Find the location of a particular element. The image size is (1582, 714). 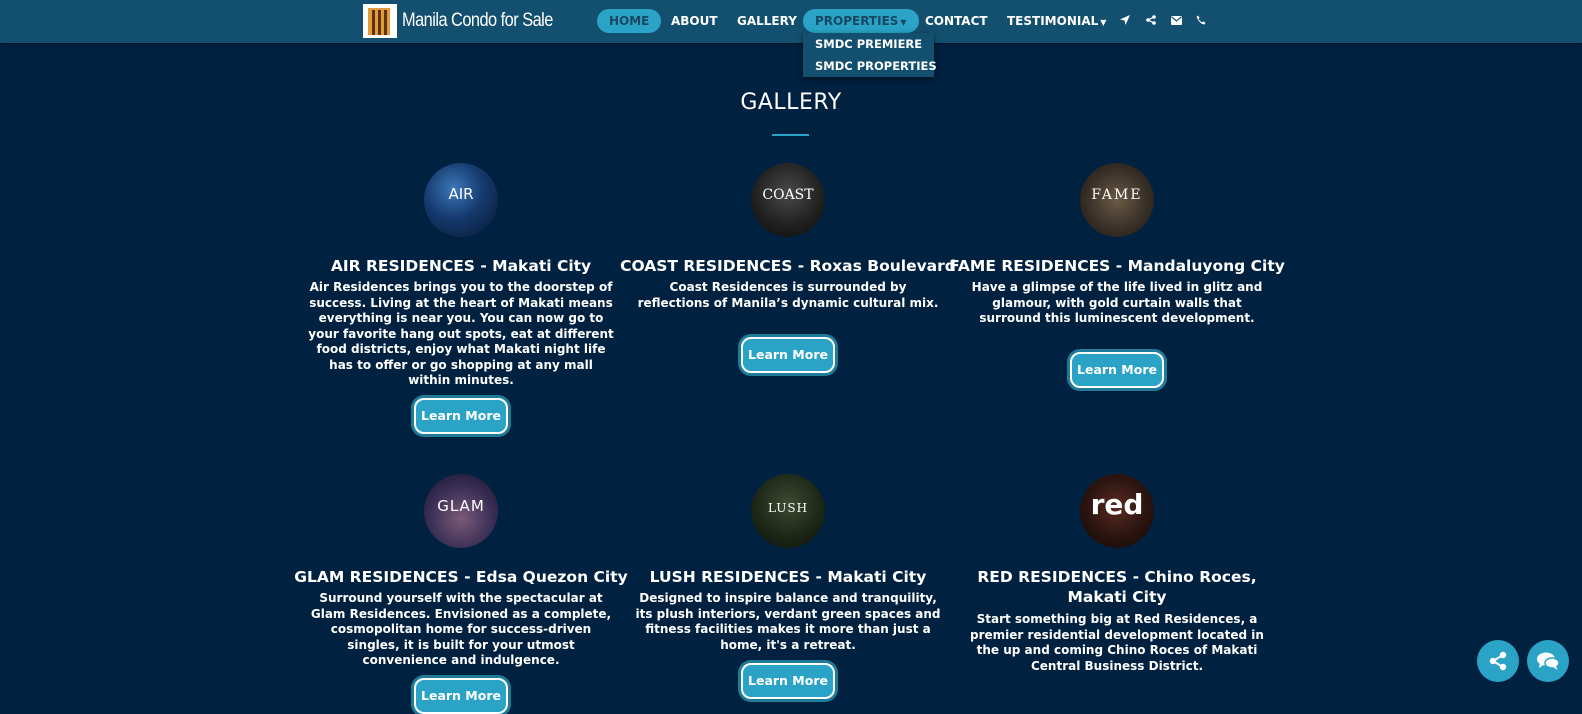

coast-residences-logo: COAST is located at coordinates (788, 200).